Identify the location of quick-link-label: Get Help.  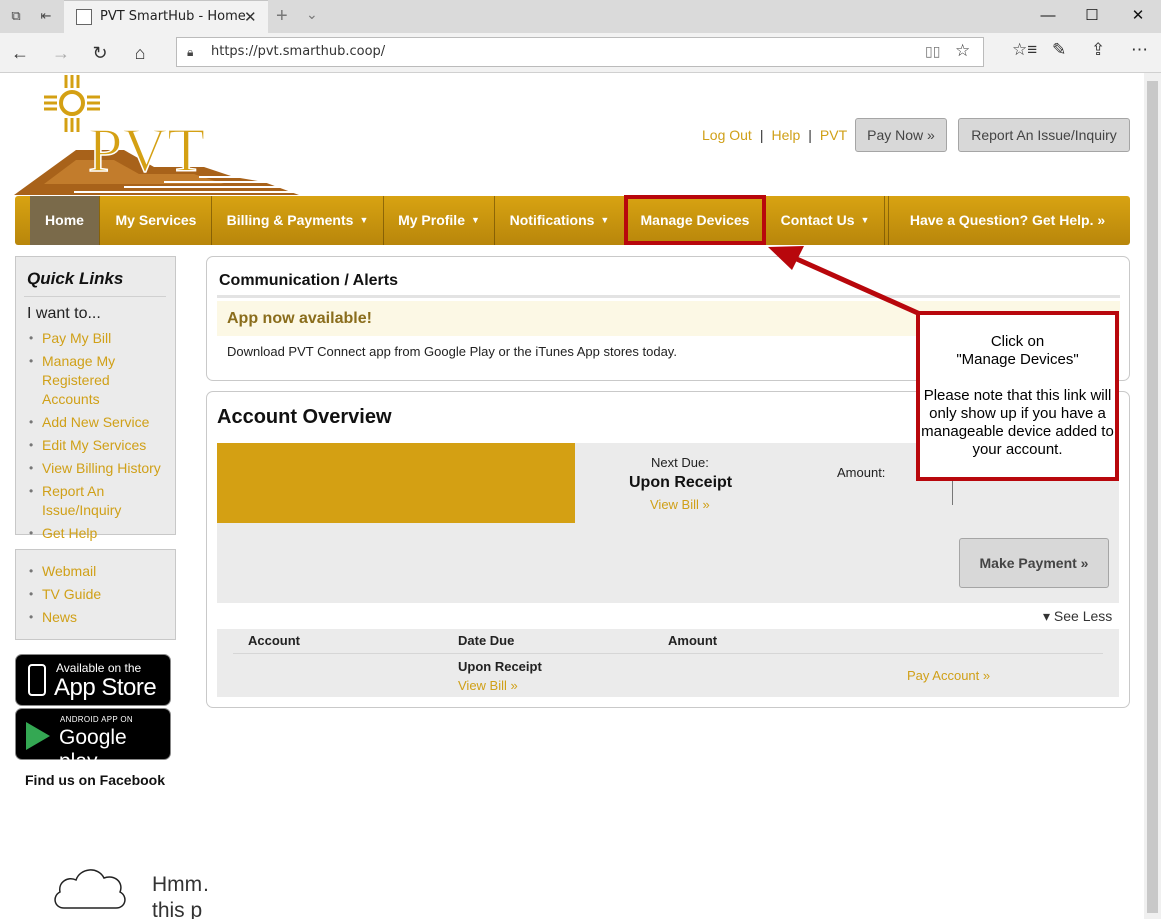
(69, 533).